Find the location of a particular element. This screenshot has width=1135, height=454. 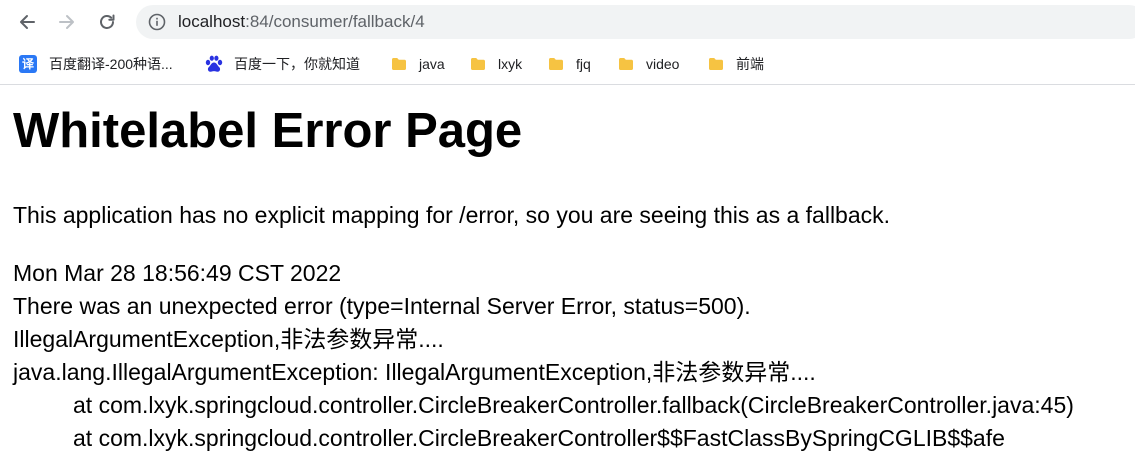

forward-button is located at coordinates (67, 22).